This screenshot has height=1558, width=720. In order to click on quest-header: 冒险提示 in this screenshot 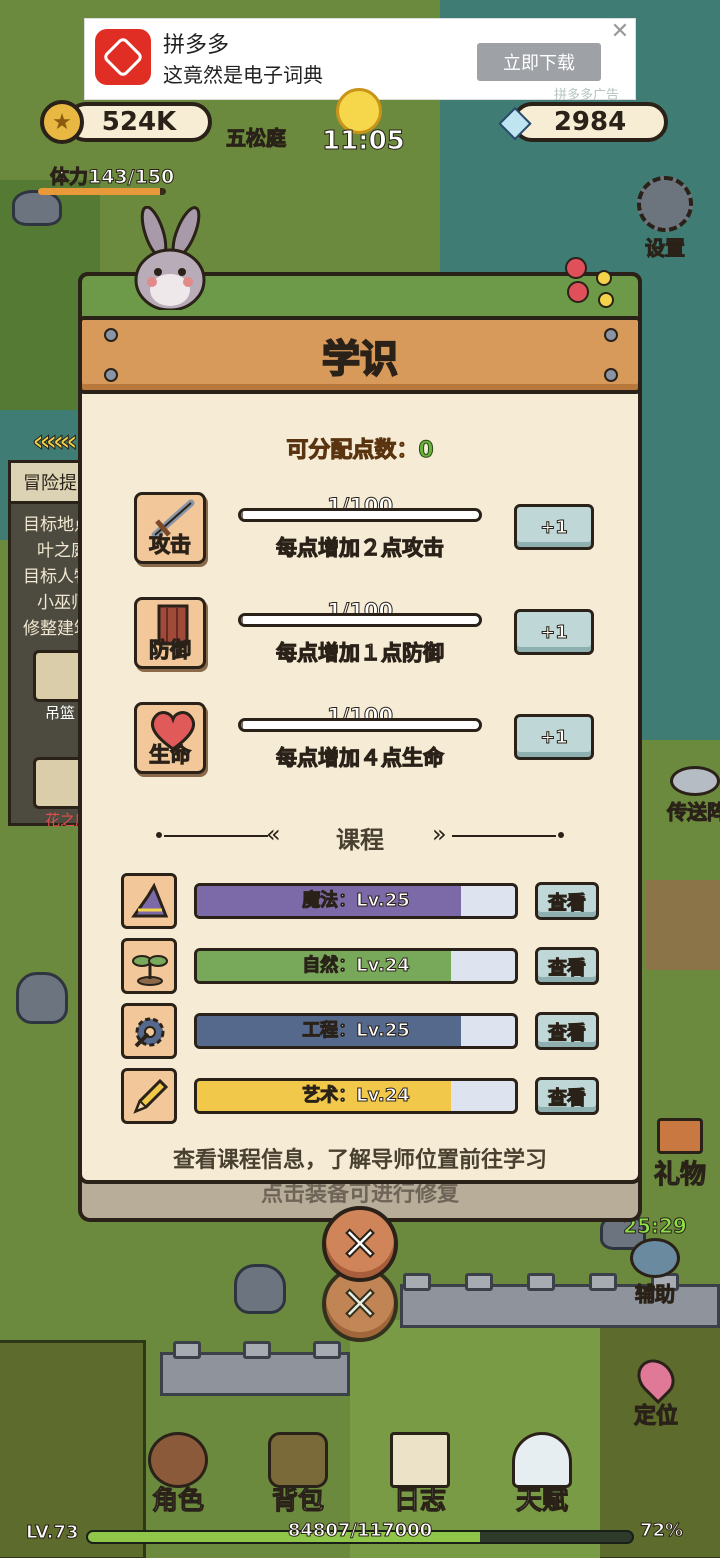, I will do `click(45, 483)`.